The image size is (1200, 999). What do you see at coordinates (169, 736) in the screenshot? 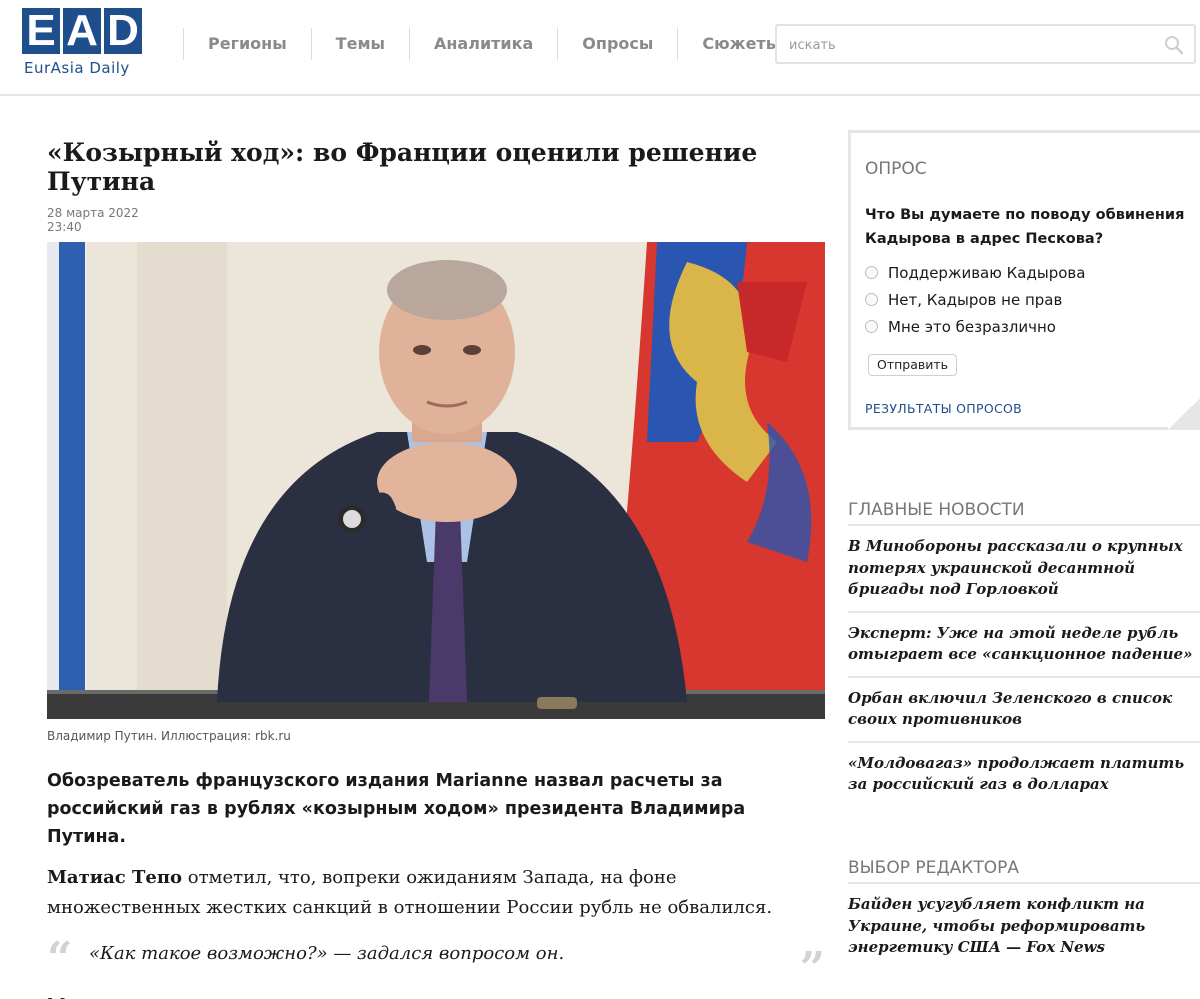
I see `photo-caption: Владимир Путин. Иллюстрация: rbk.ru` at bounding box center [169, 736].